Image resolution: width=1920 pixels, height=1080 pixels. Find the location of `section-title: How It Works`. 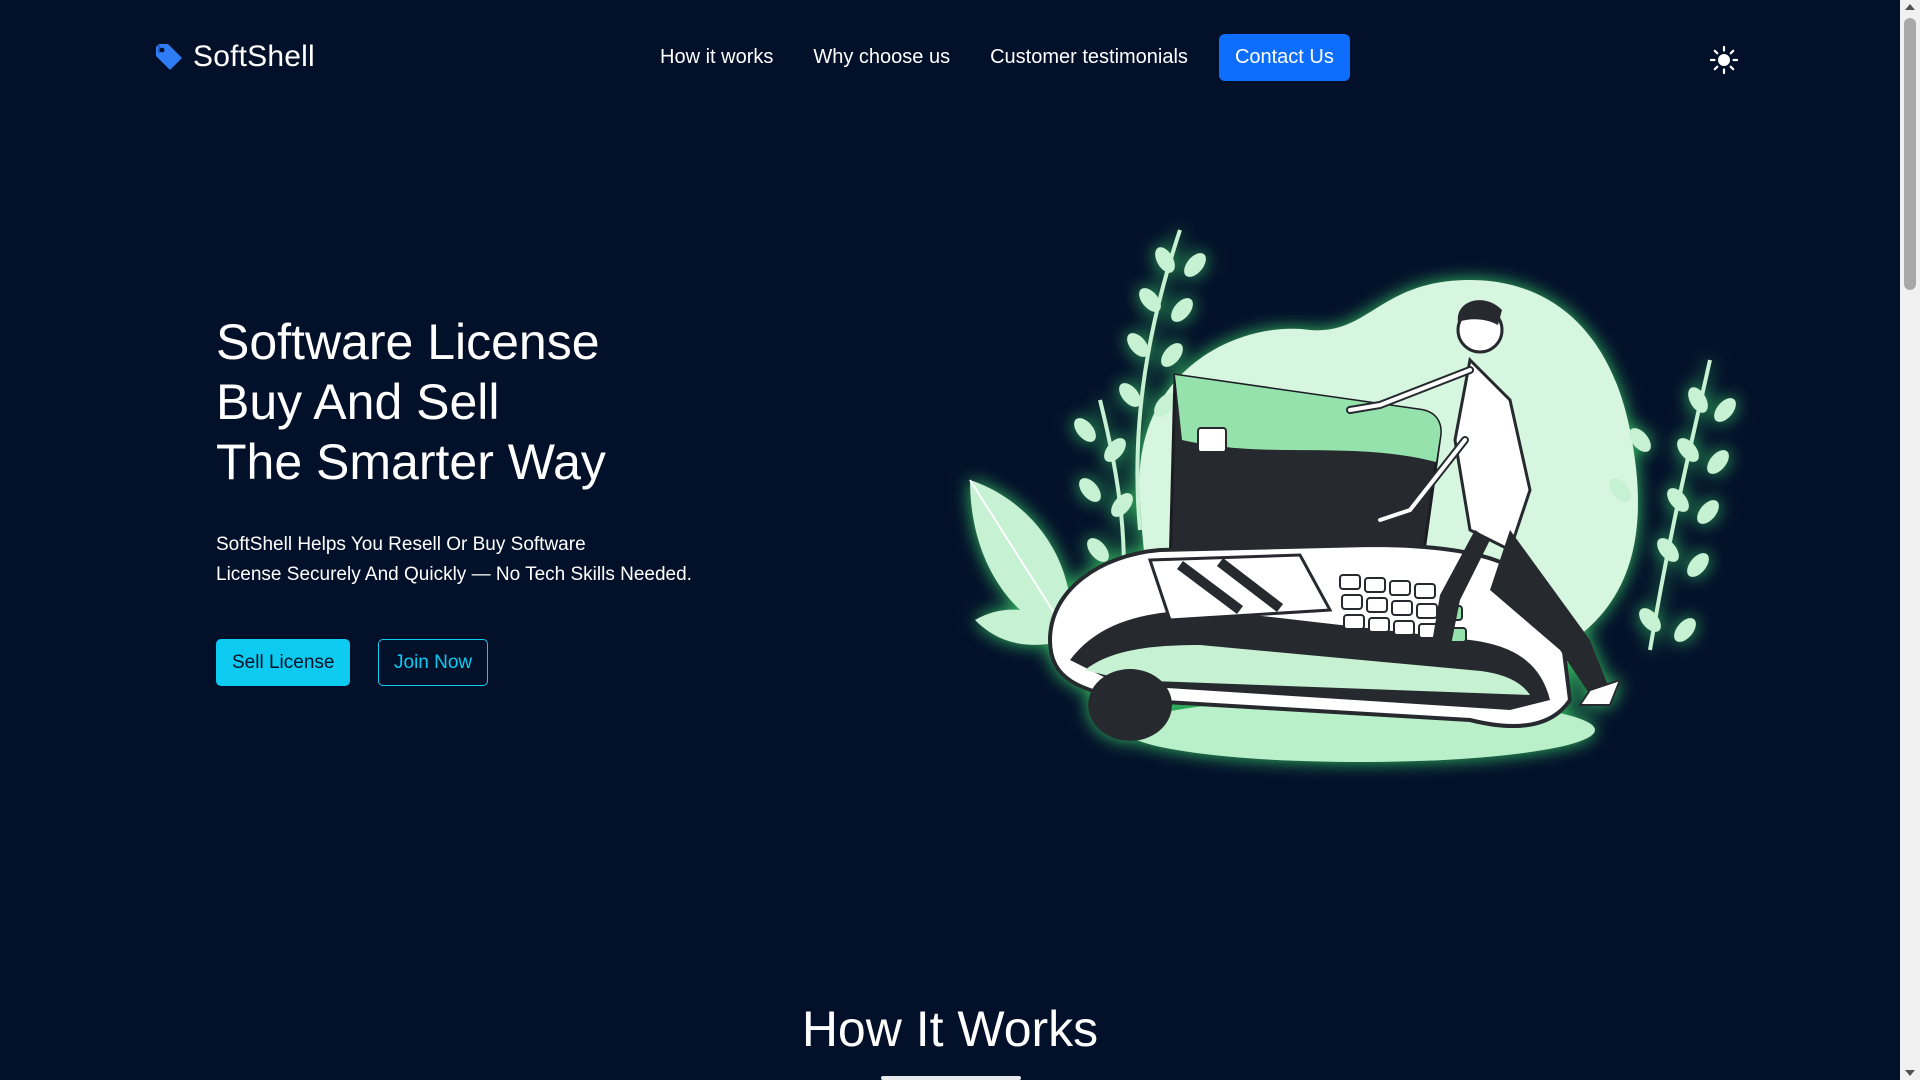

section-title: How It Works is located at coordinates (950, 1029).